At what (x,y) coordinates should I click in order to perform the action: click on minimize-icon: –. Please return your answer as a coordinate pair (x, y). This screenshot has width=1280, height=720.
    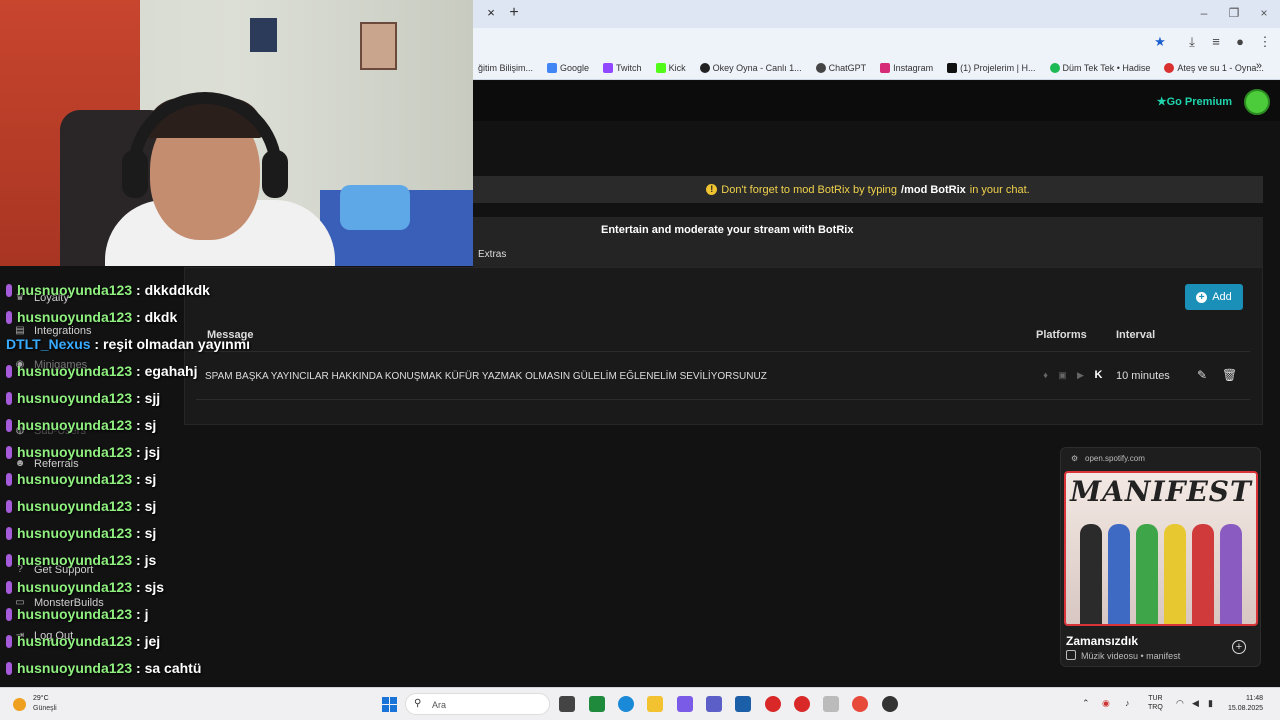
    Looking at the image, I should click on (1204, 13).